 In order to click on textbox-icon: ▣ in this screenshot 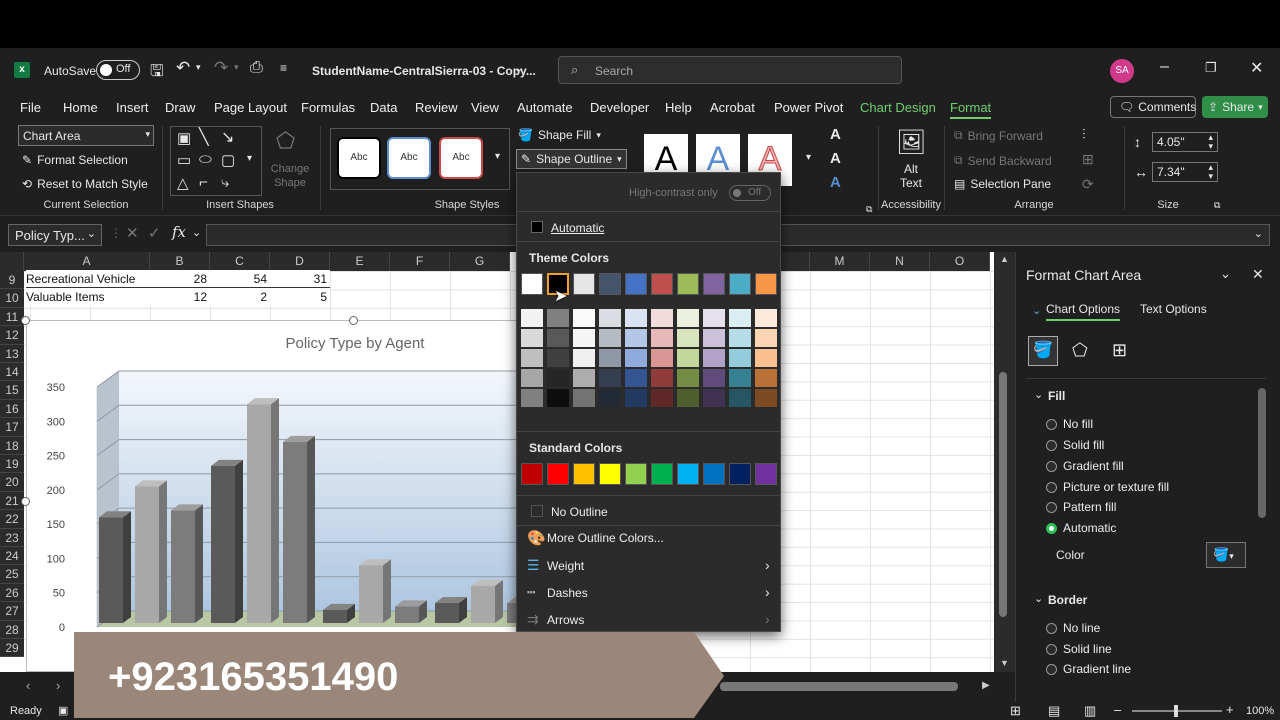, I will do `click(184, 138)`.